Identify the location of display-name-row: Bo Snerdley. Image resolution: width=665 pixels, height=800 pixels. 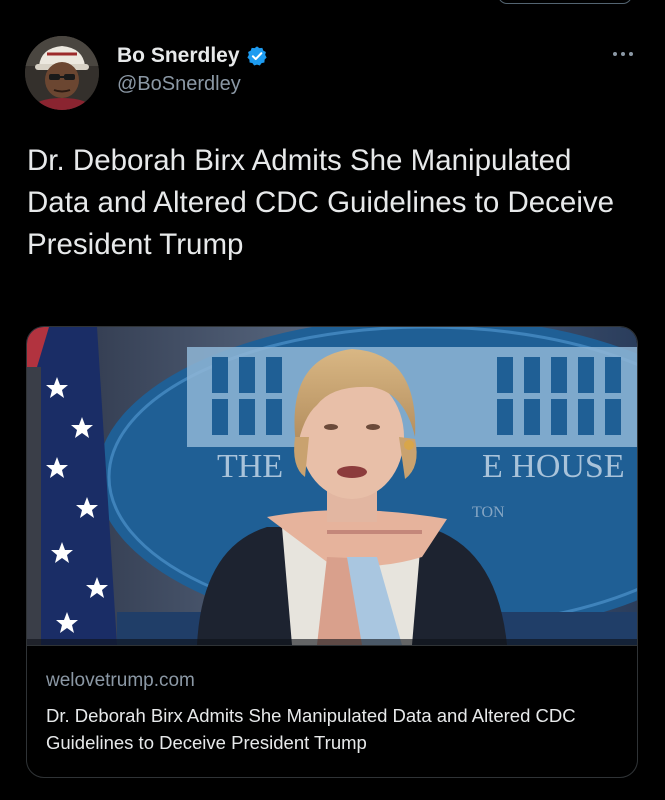
(192, 56).